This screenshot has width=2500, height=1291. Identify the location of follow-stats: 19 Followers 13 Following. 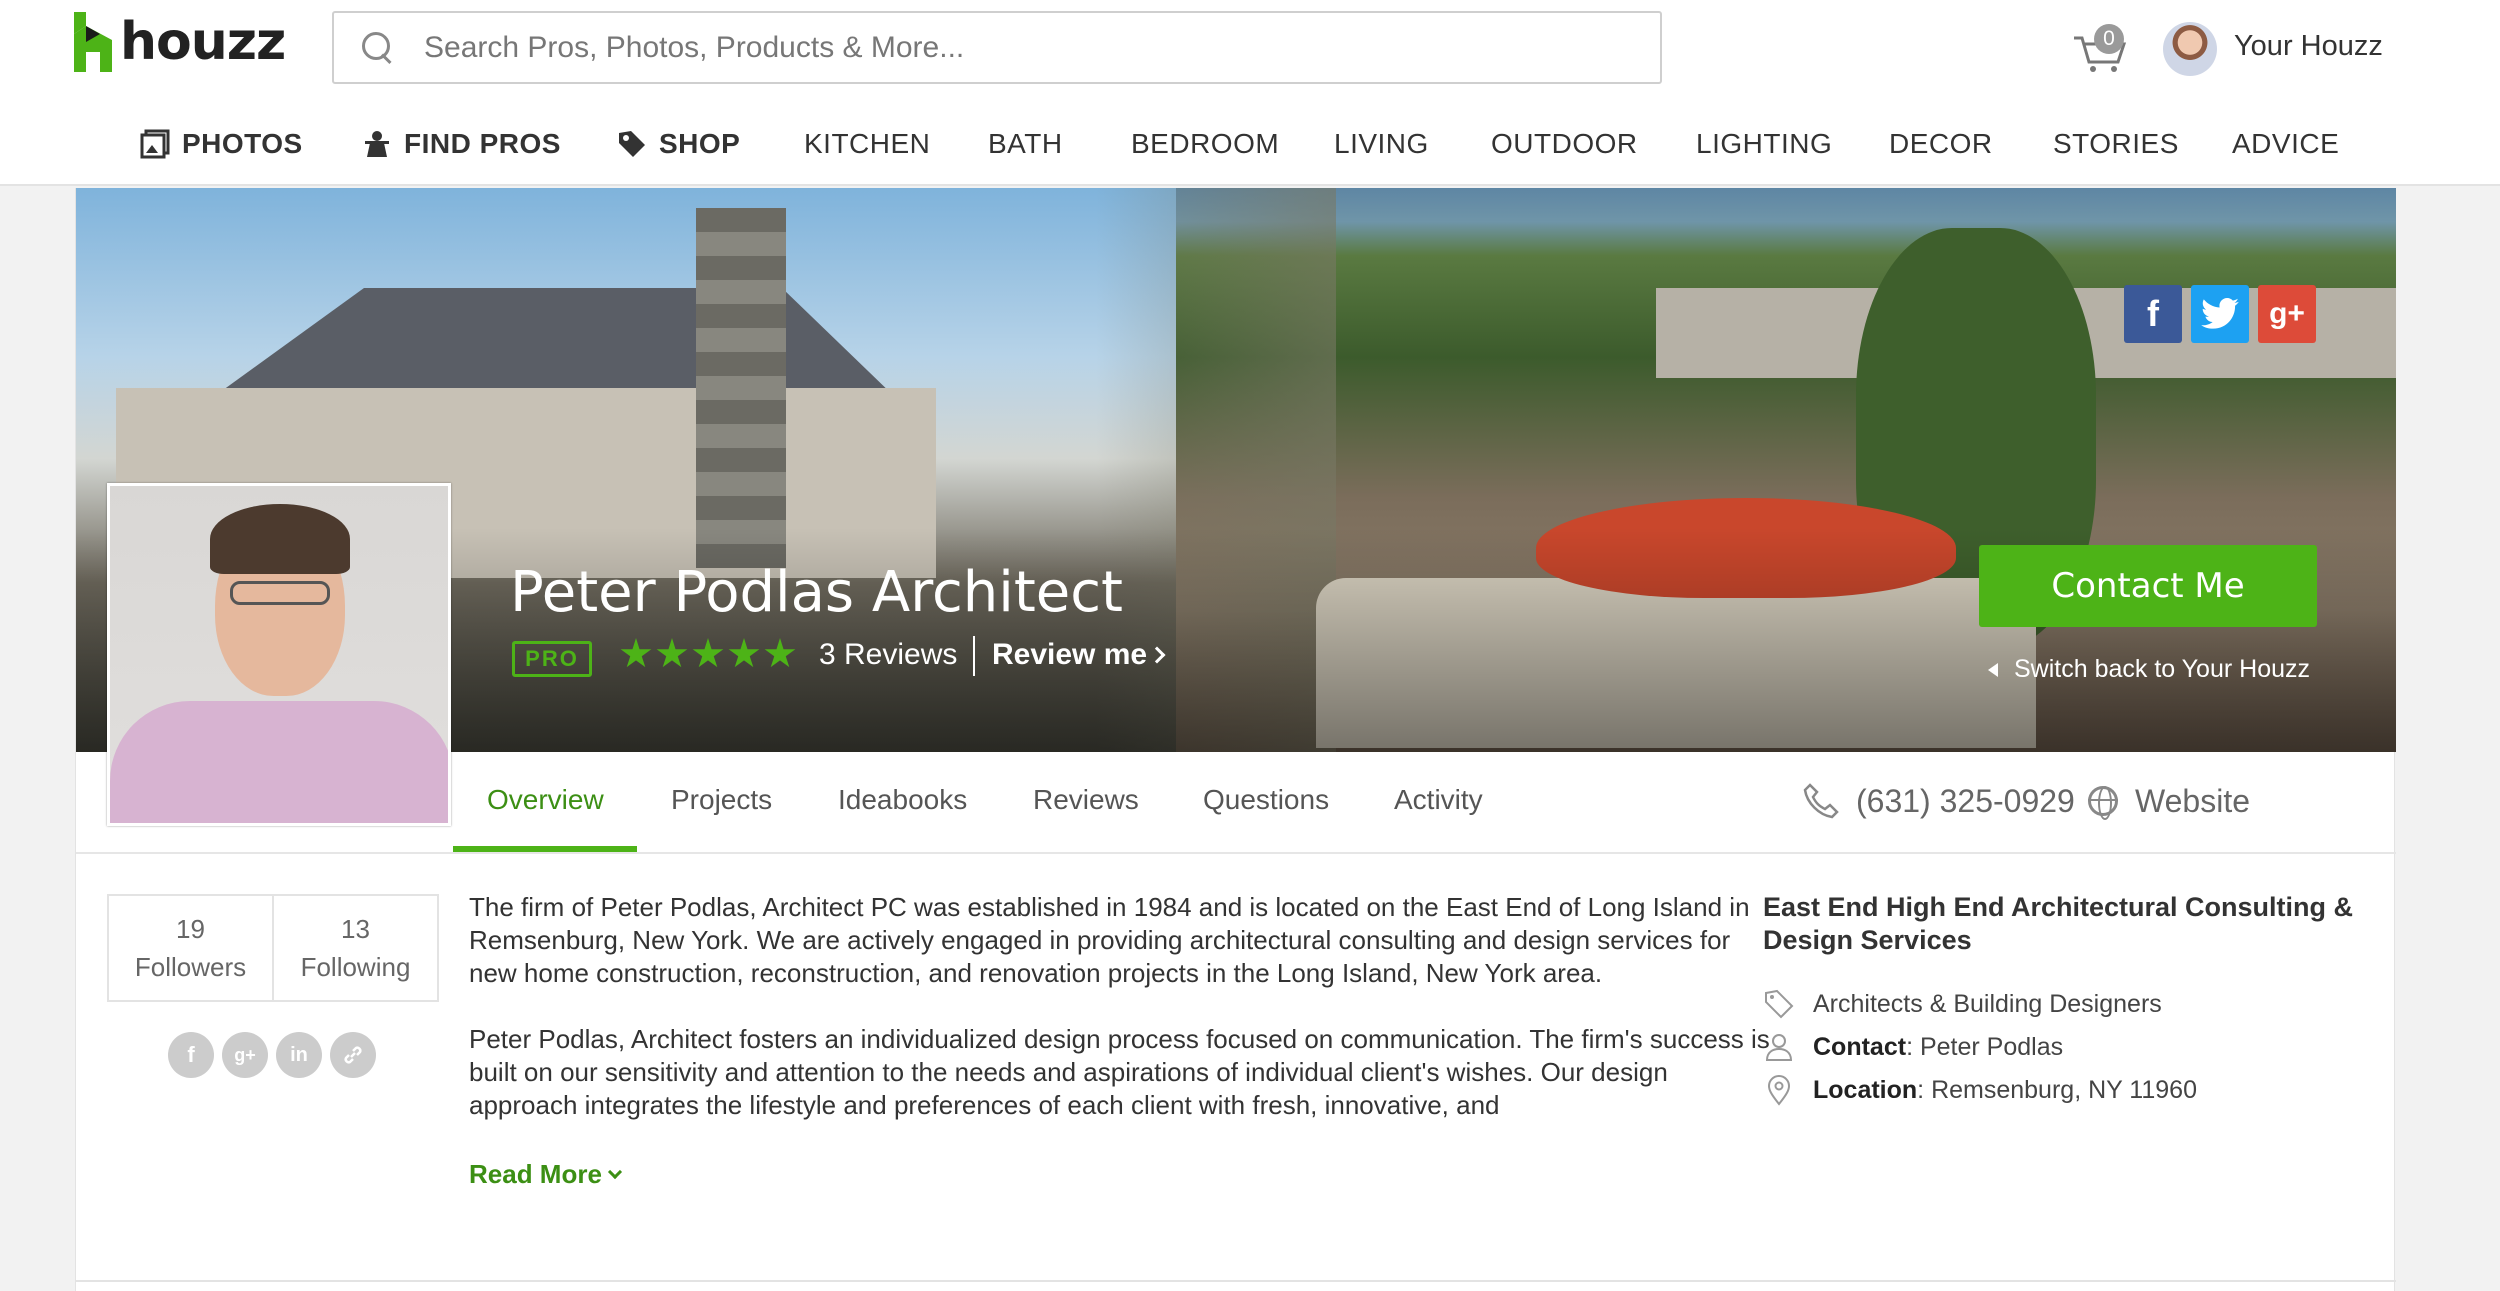
(273, 948).